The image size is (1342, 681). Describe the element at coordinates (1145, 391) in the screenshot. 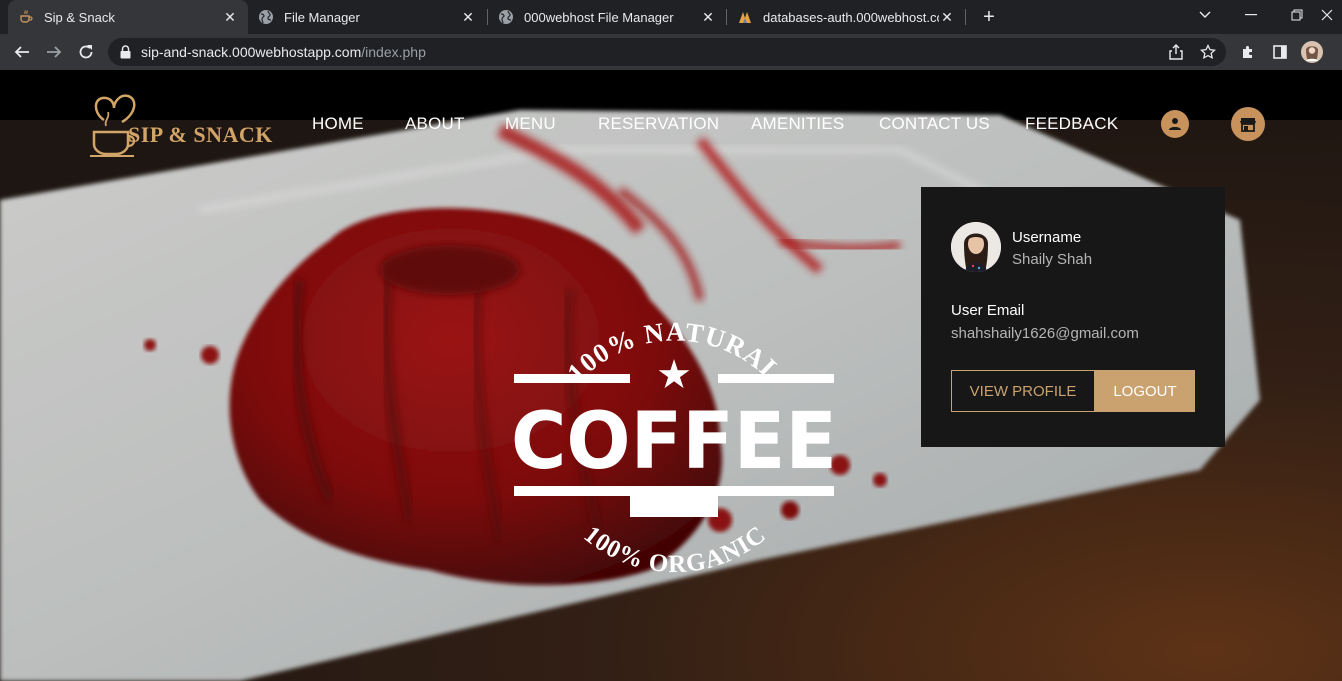

I see `logout-button: LOGOUT` at that location.